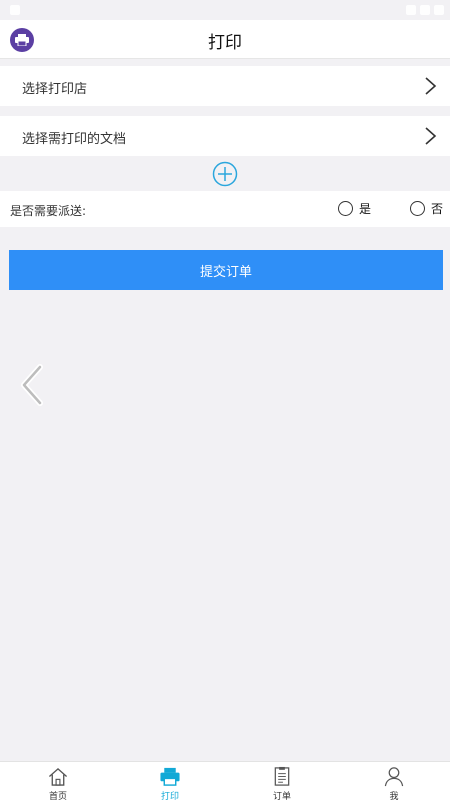 This screenshot has height=802, width=450. What do you see at coordinates (437, 209) in the screenshot?
I see `dispatch-no-label: 否` at bounding box center [437, 209].